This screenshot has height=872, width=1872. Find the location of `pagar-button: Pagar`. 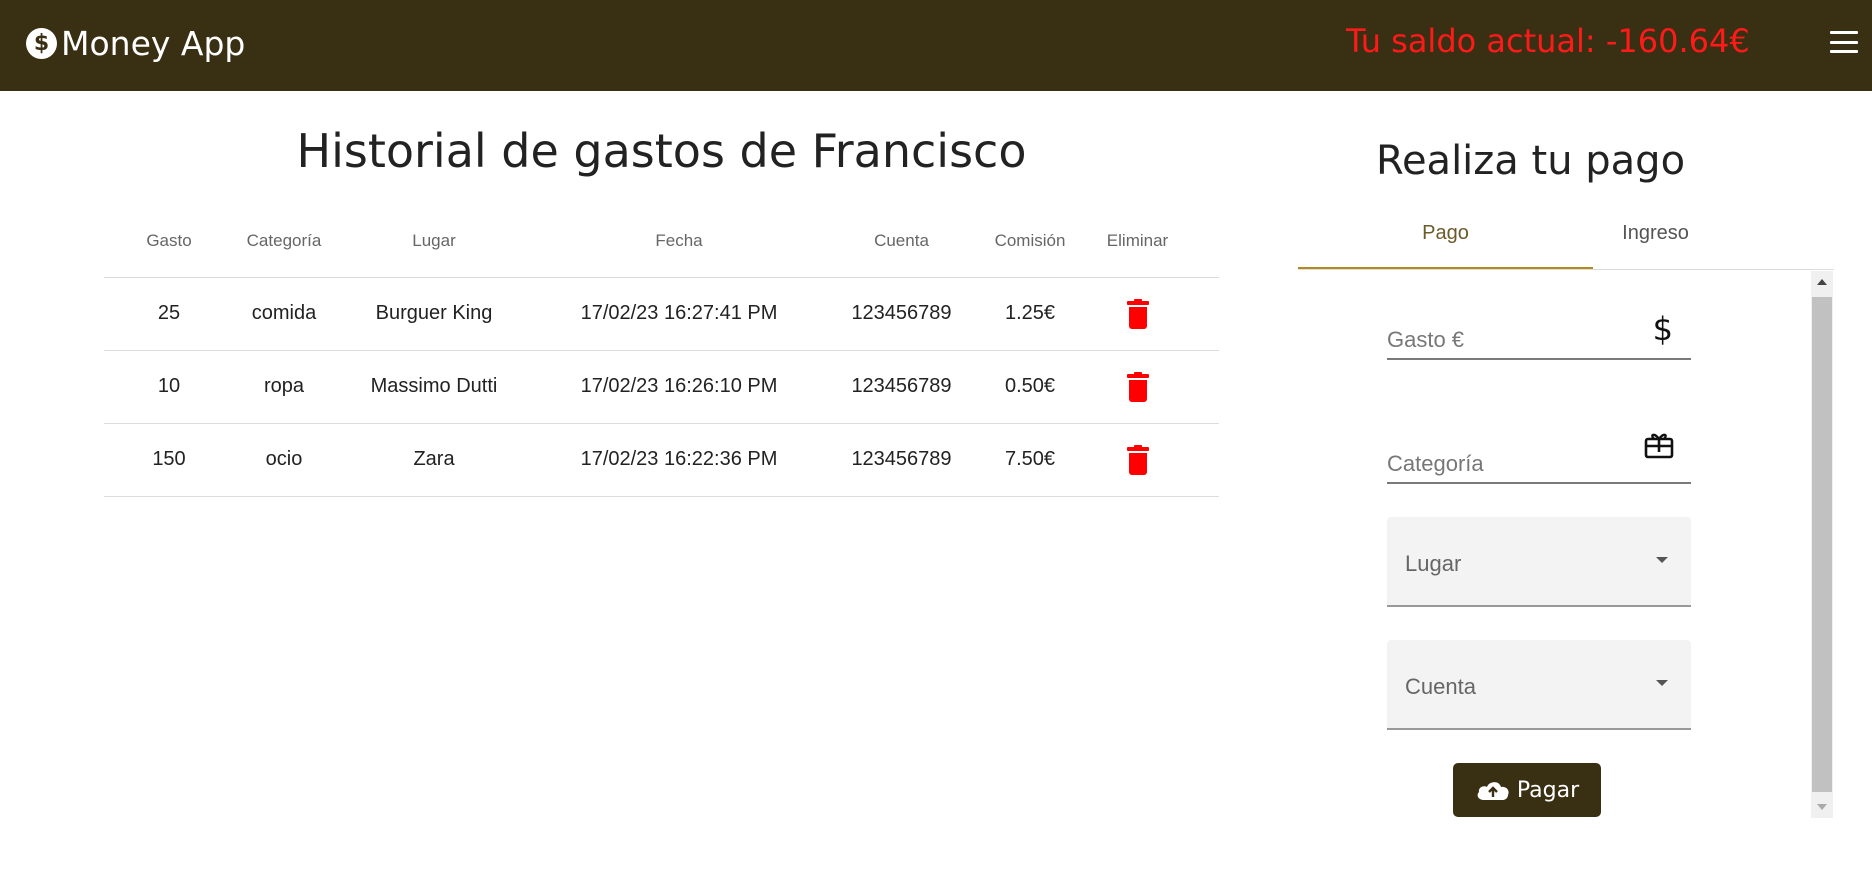

pagar-button: Pagar is located at coordinates (1527, 790).